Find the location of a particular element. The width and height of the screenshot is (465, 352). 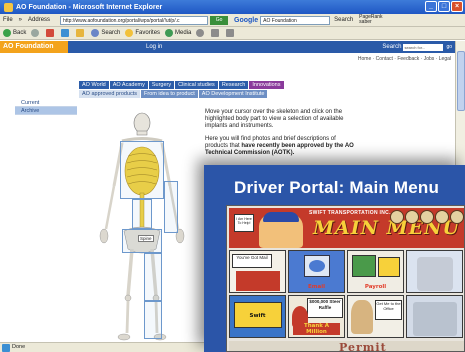

print-button is located at coordinates (231, 33).